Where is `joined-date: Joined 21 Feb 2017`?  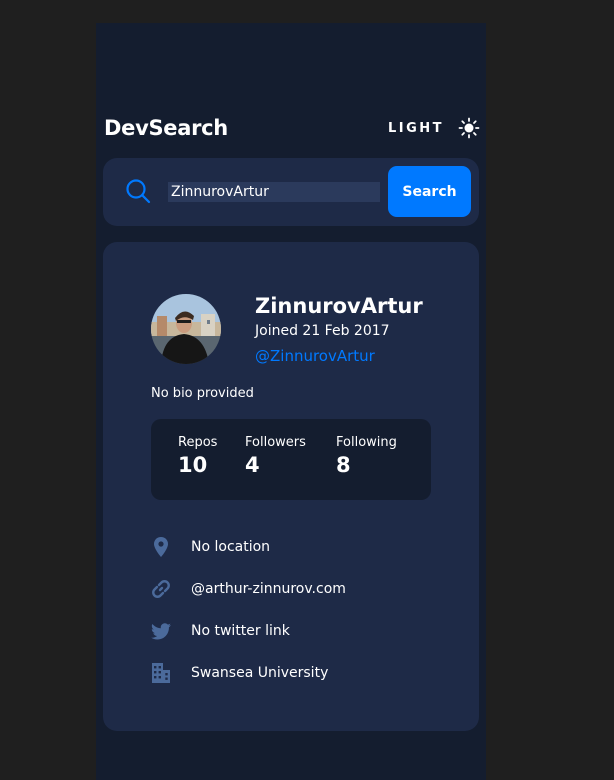 joined-date: Joined 21 Feb 2017 is located at coordinates (322, 331).